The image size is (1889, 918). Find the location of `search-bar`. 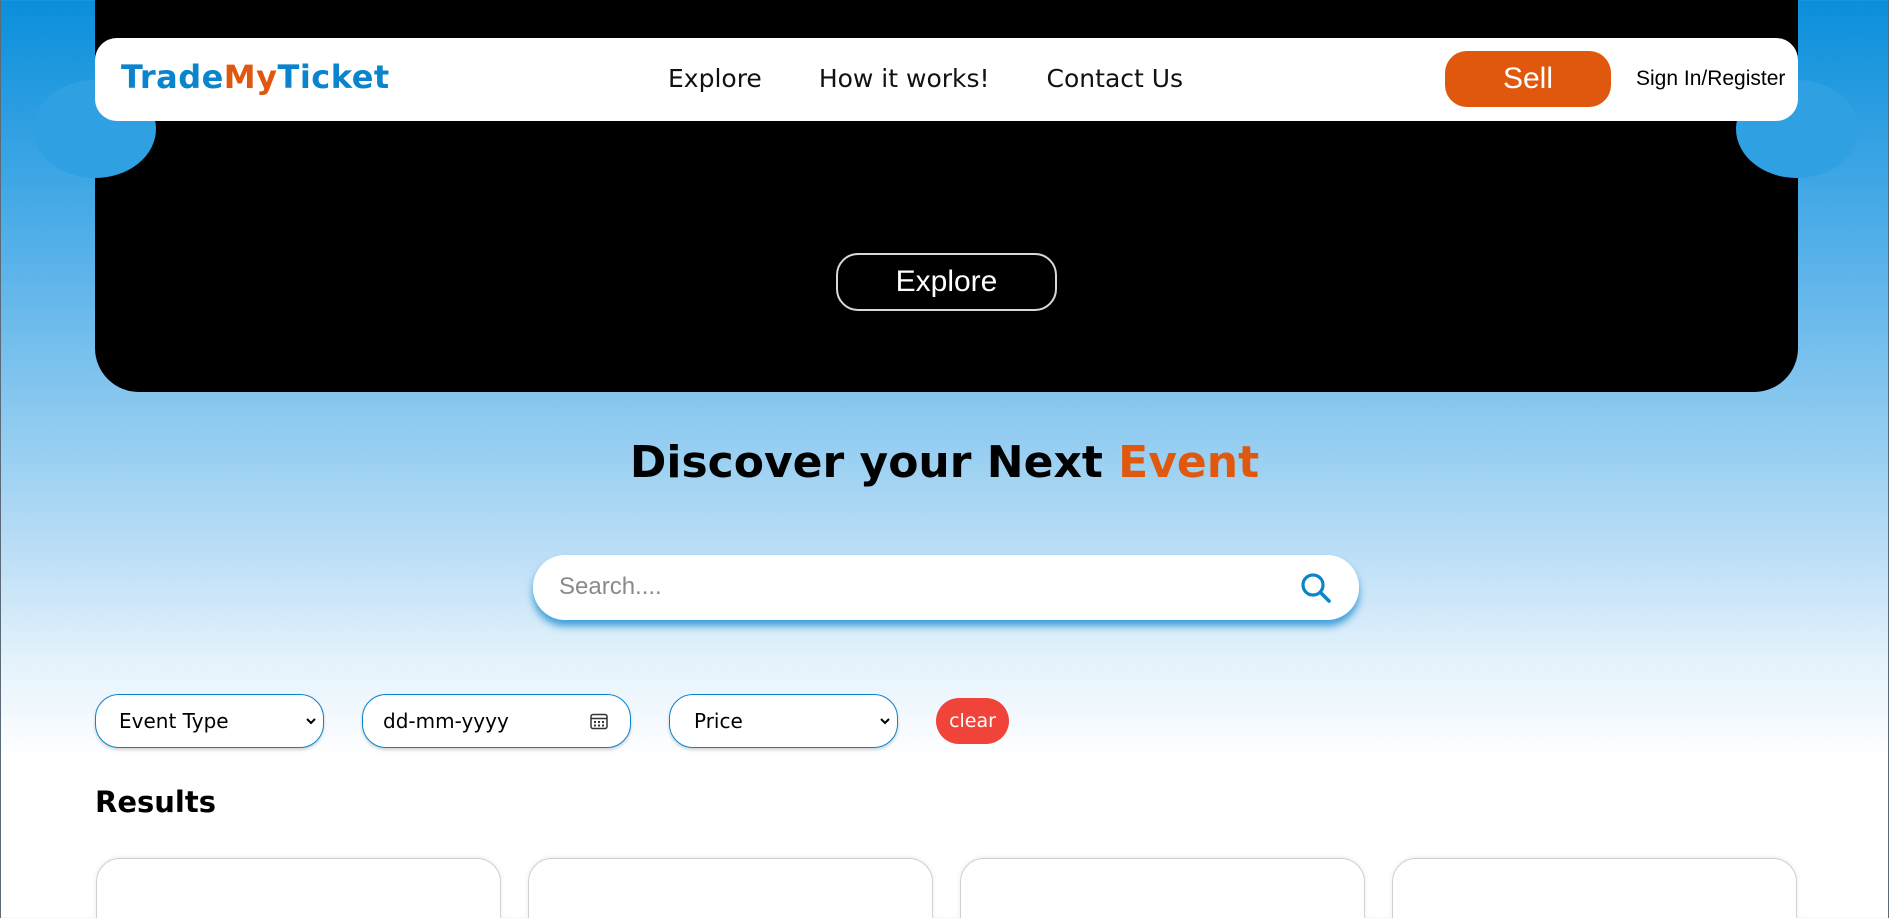

search-bar is located at coordinates (946, 587).